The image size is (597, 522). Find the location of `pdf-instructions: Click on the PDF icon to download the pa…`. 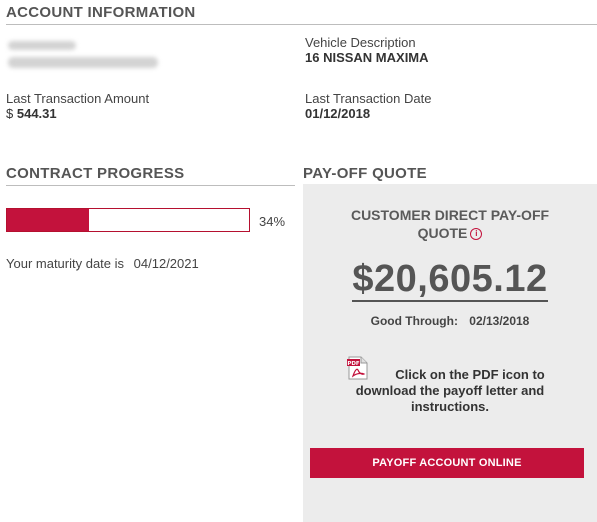

pdf-instructions: Click on the PDF icon to download the pa… is located at coordinates (450, 390).